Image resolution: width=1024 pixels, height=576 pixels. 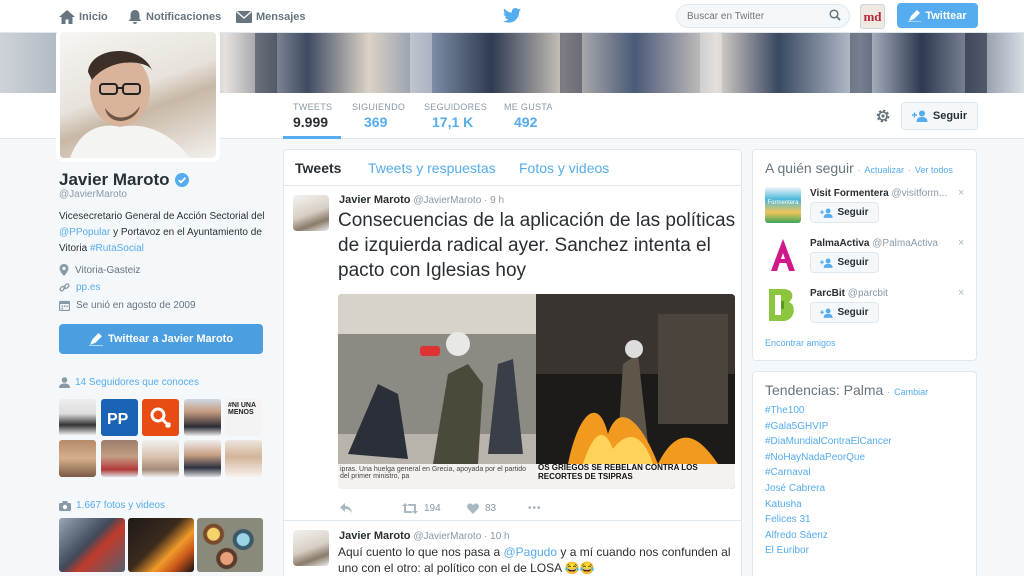 What do you see at coordinates (124, 180) in the screenshot?
I see `profile-name: Javier Maroto` at bounding box center [124, 180].